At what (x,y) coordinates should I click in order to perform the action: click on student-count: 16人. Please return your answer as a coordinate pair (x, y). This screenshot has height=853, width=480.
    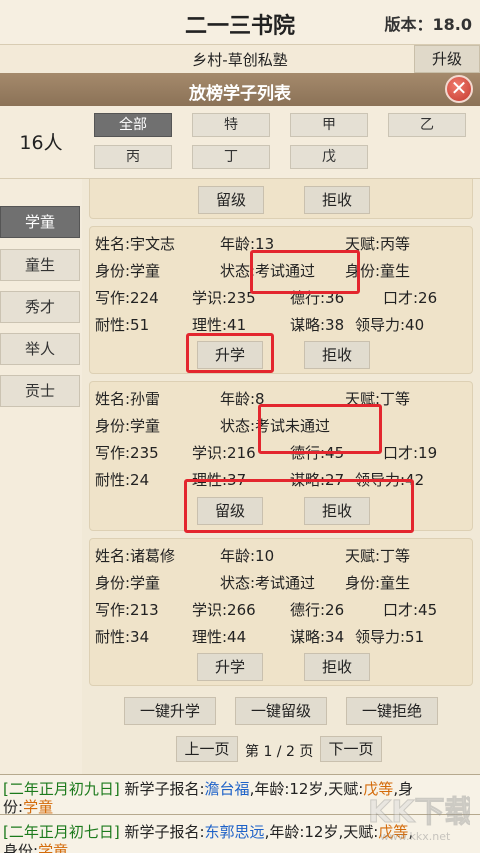
    Looking at the image, I should click on (41, 143).